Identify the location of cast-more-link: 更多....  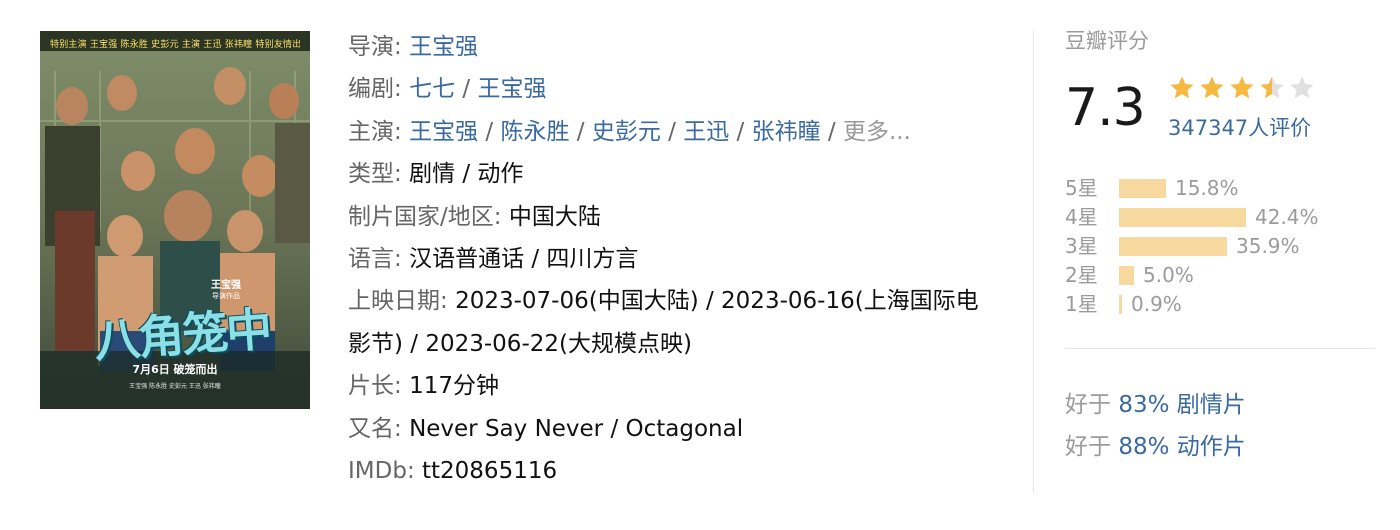
(877, 132).